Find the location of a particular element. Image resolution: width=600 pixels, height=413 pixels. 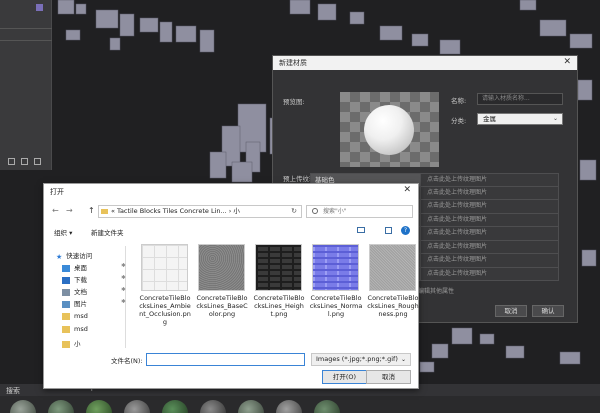

dialog-title: 新建材质 is located at coordinates (425, 63).